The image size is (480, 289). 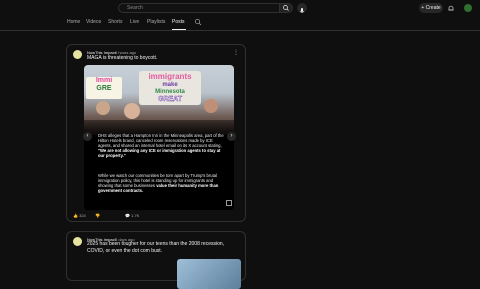 I want to click on comments-button: 💬 1.7K, so click(x=132, y=215).